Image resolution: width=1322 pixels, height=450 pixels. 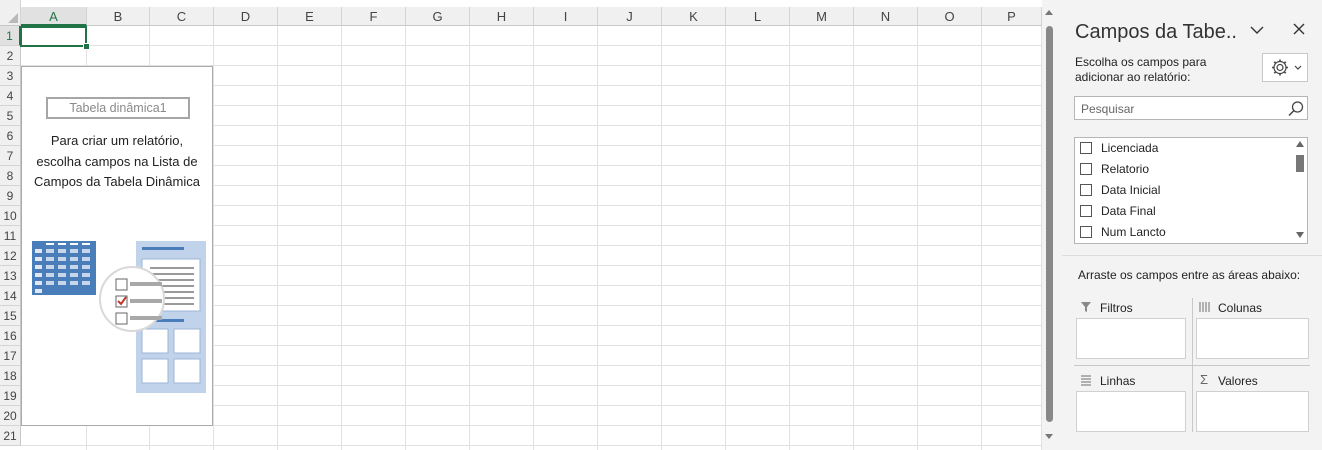 I want to click on chevron-down-icon, so click(x=1257, y=30).